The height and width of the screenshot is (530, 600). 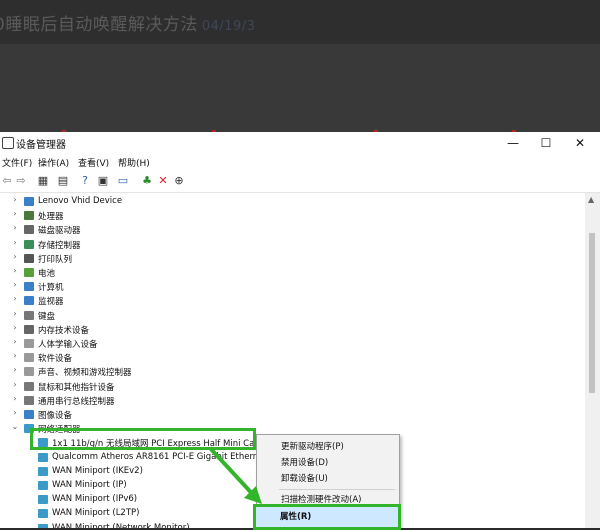 I want to click on article-title-suffix: 04/19/3, so click(x=228, y=26).